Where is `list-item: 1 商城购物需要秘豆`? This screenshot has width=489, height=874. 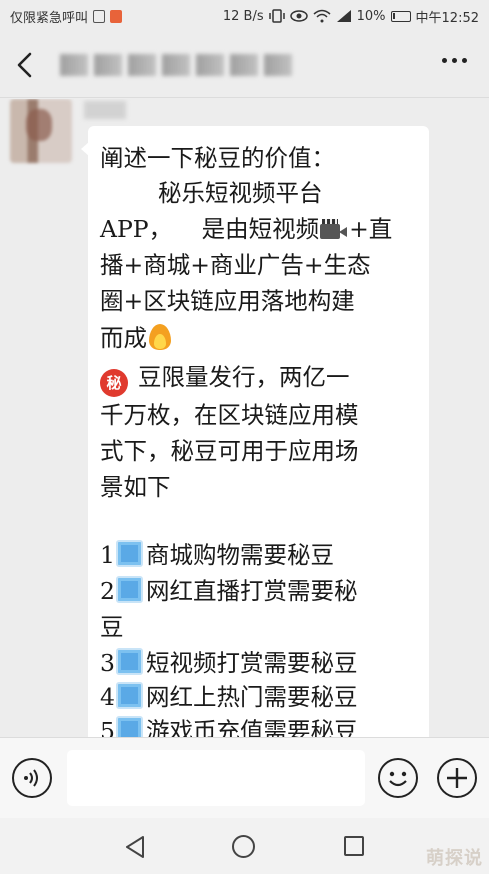
list-item: 1 商城购物需要秘豆 is located at coordinates (217, 555).